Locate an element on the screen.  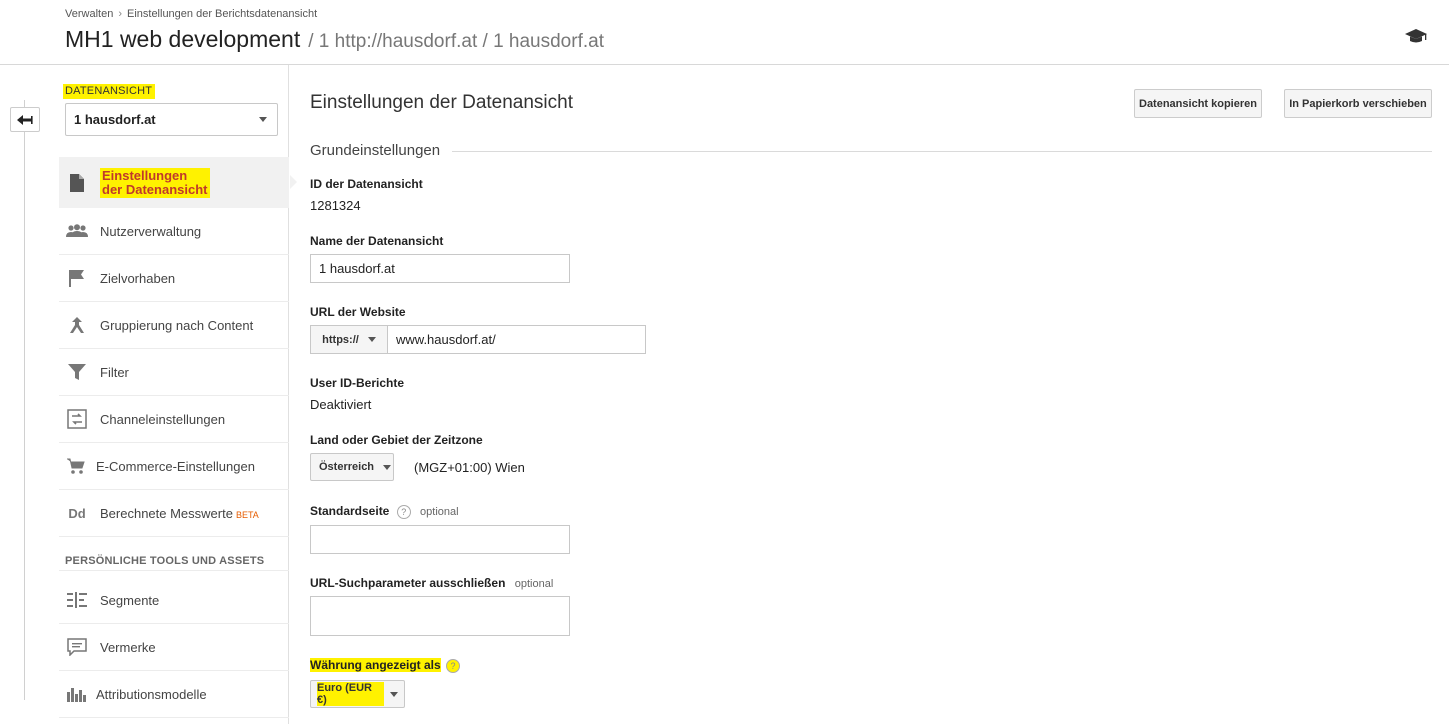
userid-value: Deaktiviert is located at coordinates (341, 404).